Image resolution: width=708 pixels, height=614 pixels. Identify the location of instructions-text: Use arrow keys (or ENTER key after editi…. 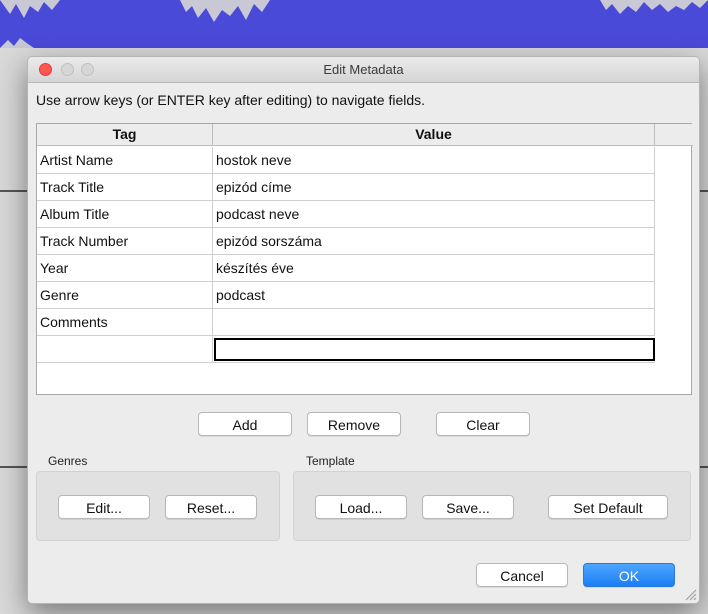
(231, 100).